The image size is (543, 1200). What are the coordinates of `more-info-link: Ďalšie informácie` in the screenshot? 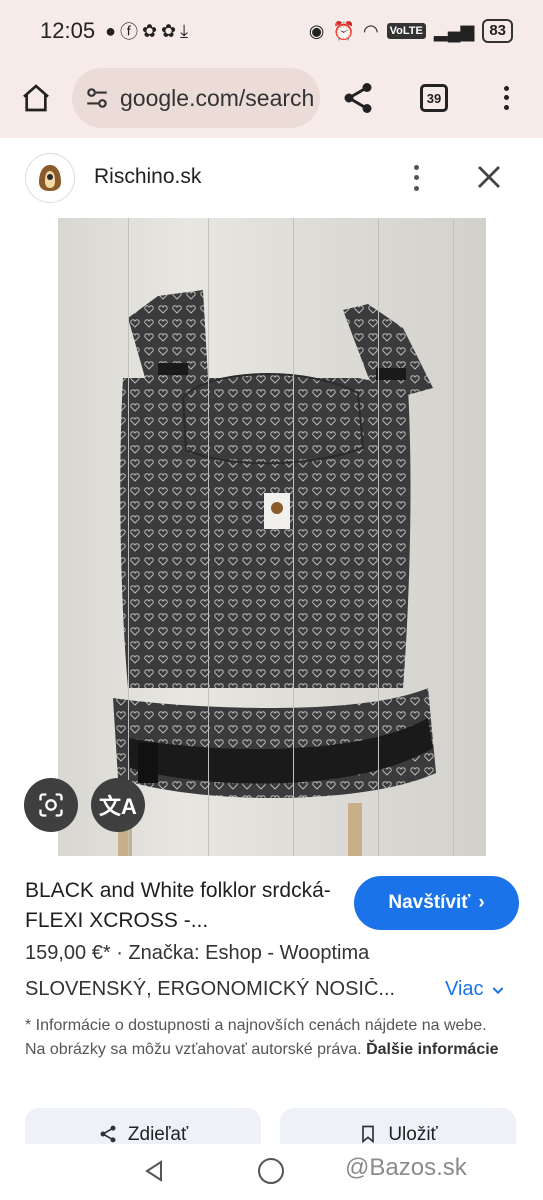 It's located at (432, 1049).